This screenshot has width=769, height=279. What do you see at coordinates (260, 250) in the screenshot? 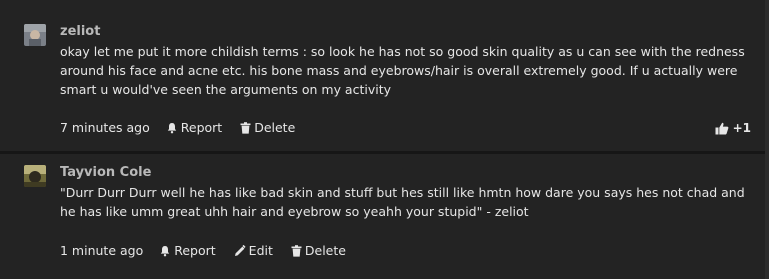
I see `edit-label: Edit` at bounding box center [260, 250].